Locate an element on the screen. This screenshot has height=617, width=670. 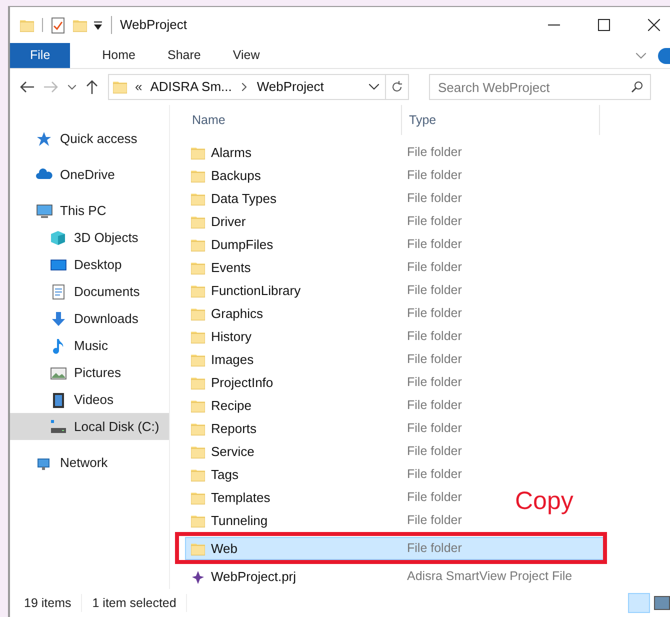
file-row: Events File folder is located at coordinates (324, 267).